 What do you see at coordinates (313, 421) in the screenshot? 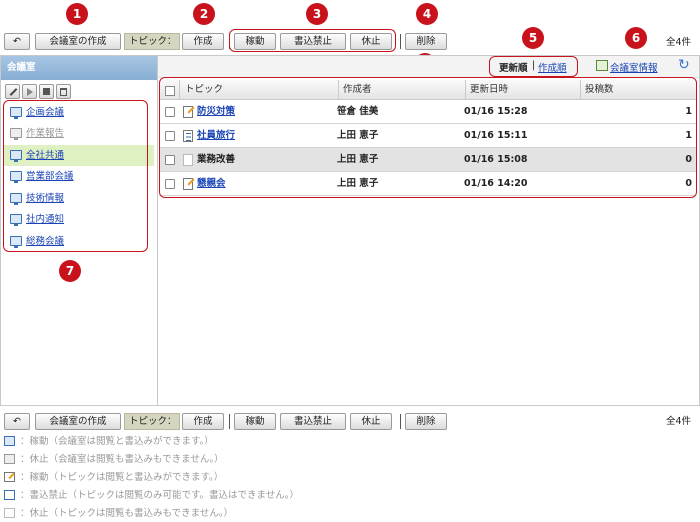
I see `write-lock-button: 書込禁止` at bounding box center [313, 421].